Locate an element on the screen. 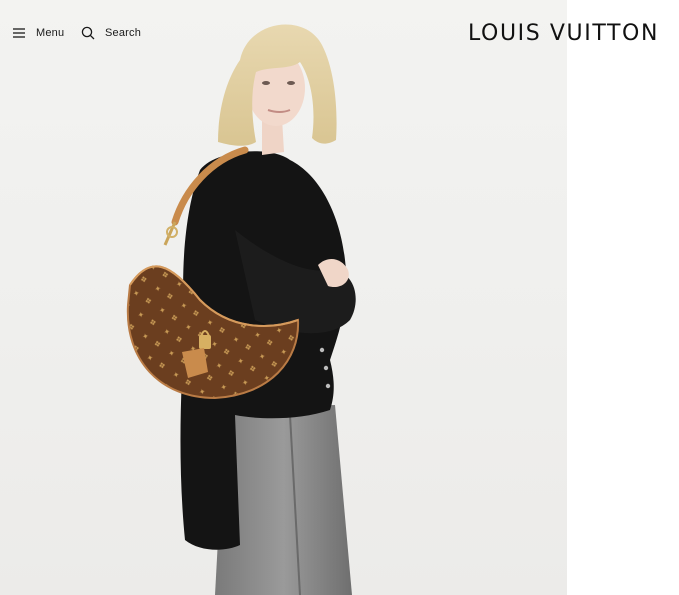 This screenshot has width=679, height=595. brand-logo: LOUIS VUITTON is located at coordinates (563, 33).